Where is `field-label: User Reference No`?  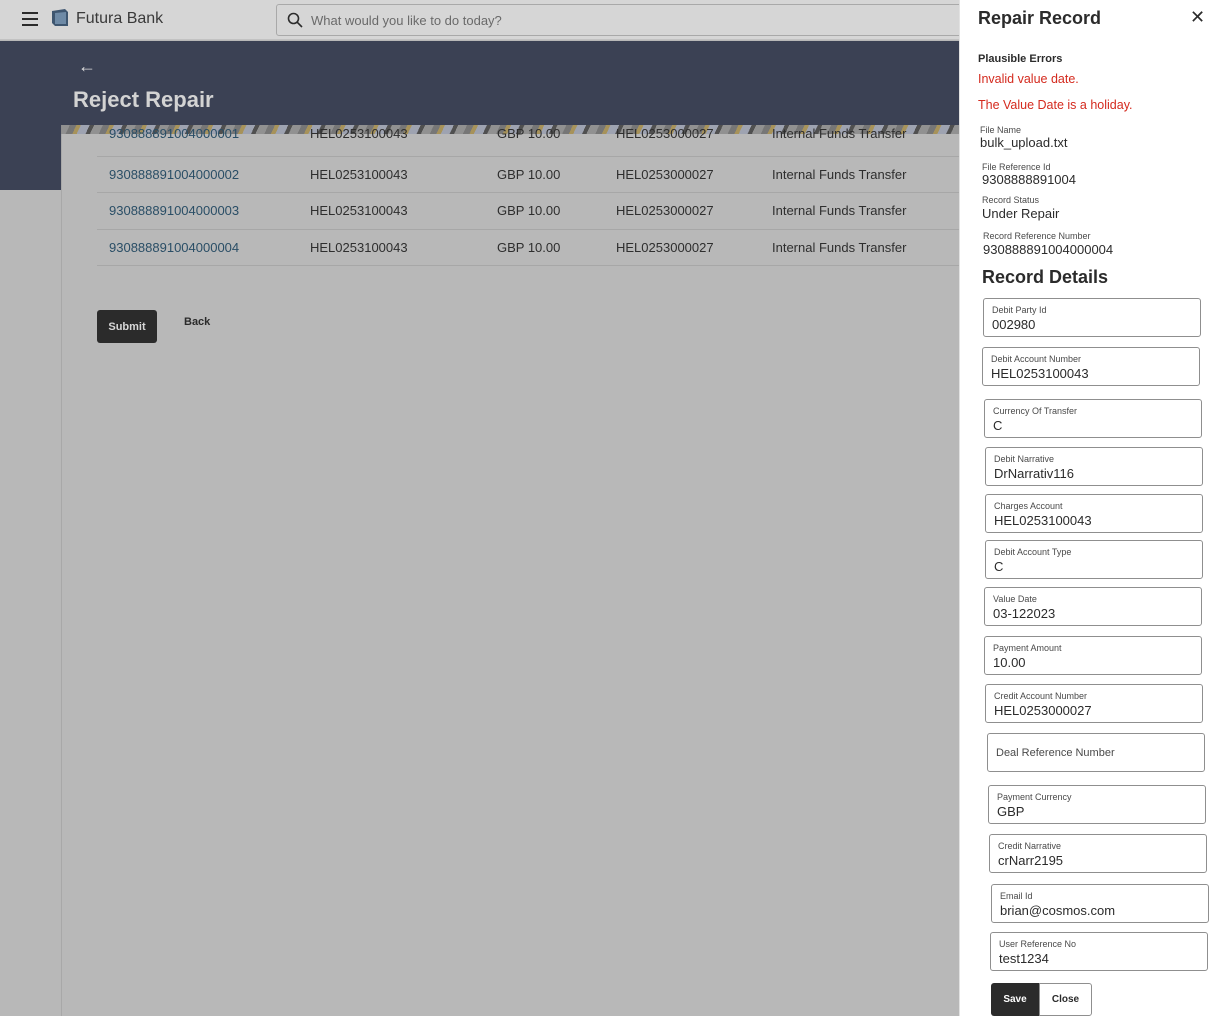 field-label: User Reference No is located at coordinates (1038, 944).